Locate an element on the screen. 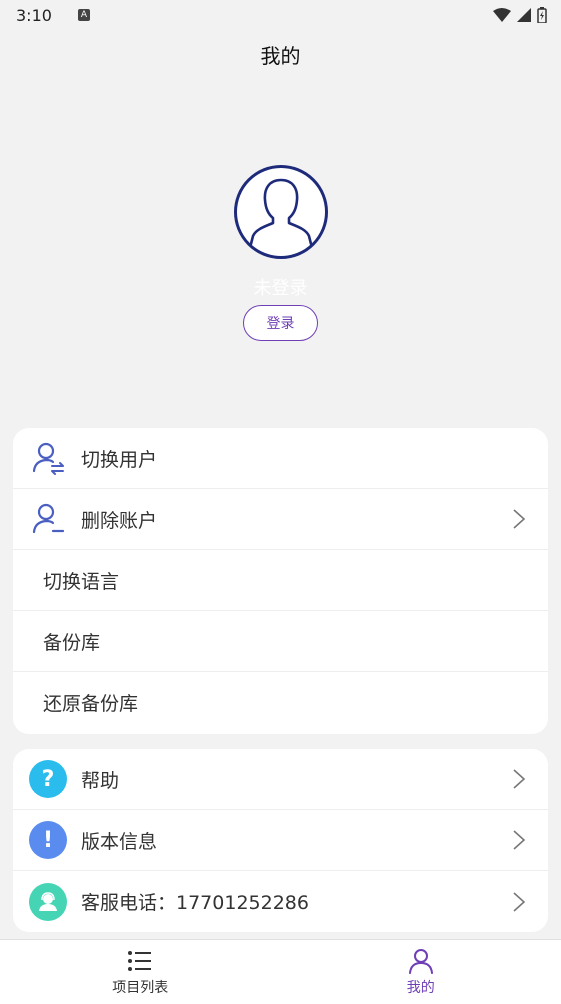  info-label: 版本信息 is located at coordinates (119, 841).